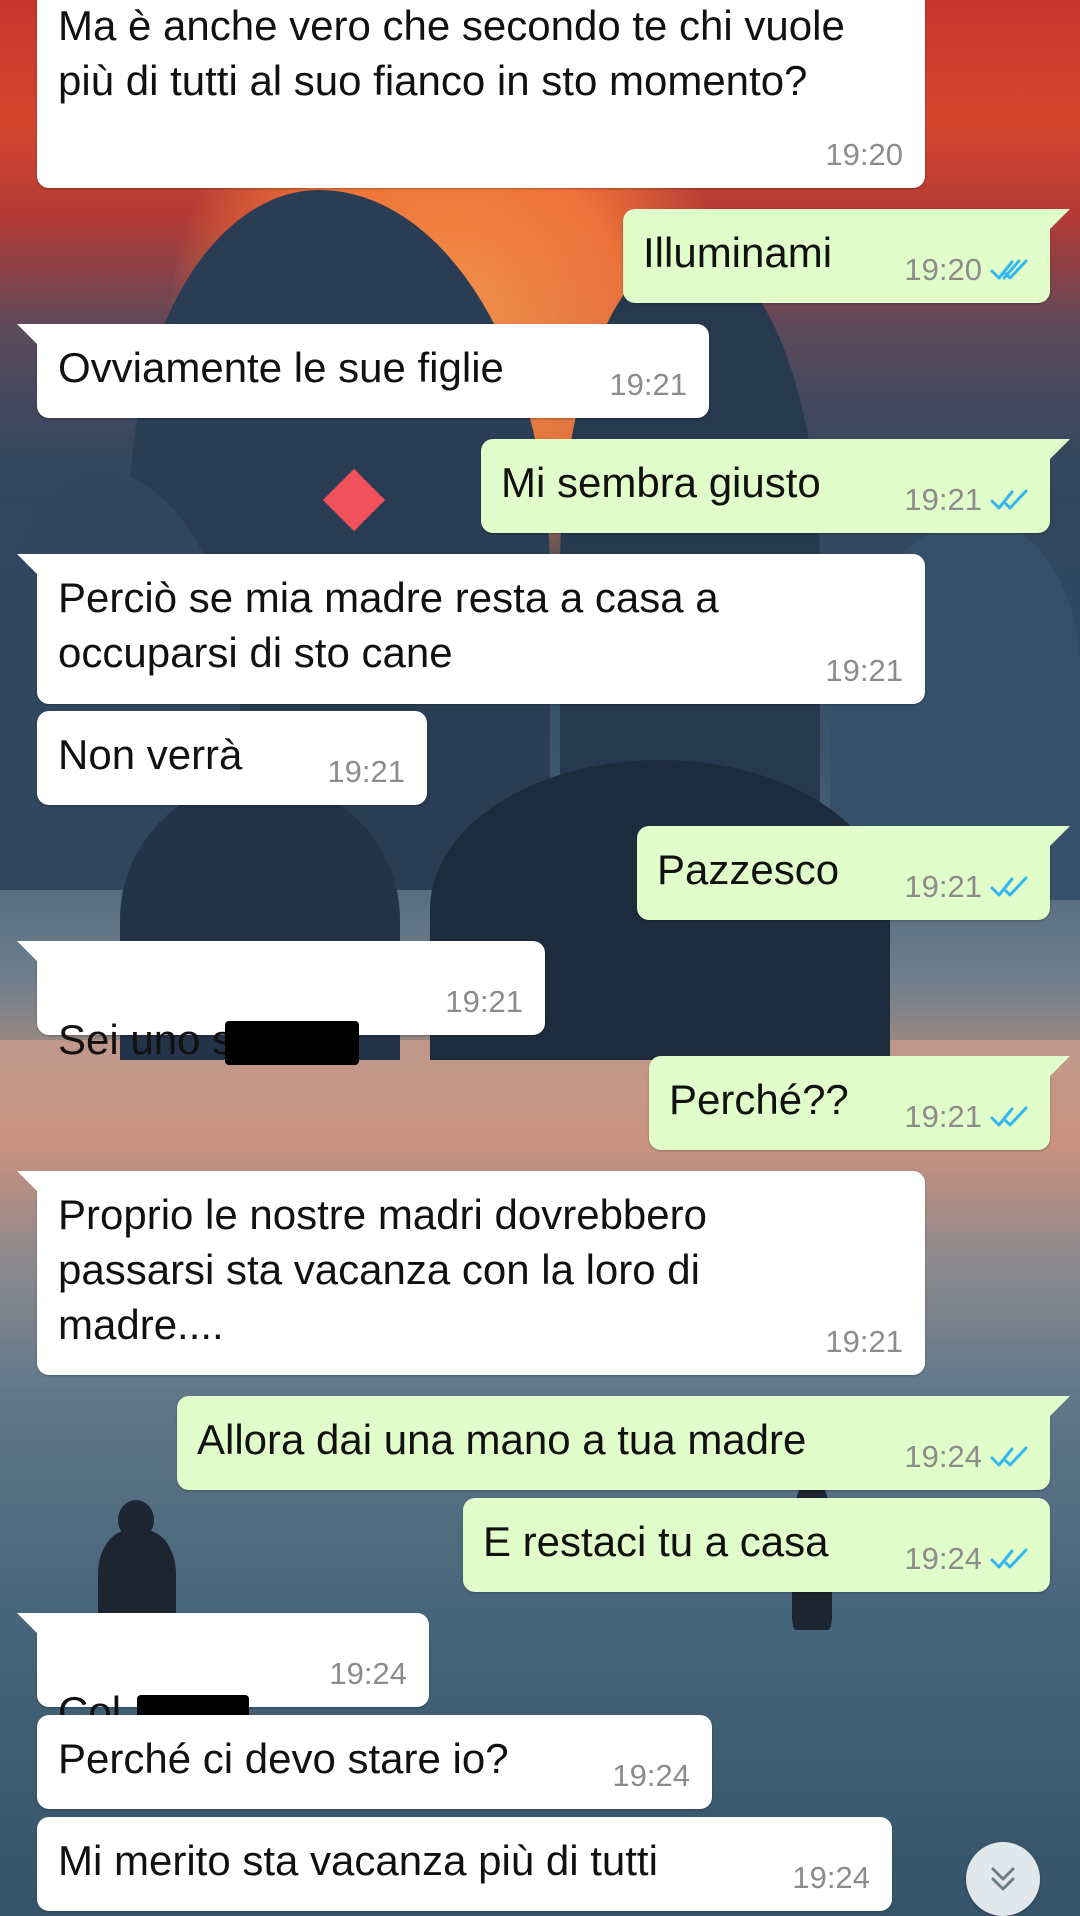  I want to click on message-outgoing: Mi sembra giusto 19:21, so click(775, 486).